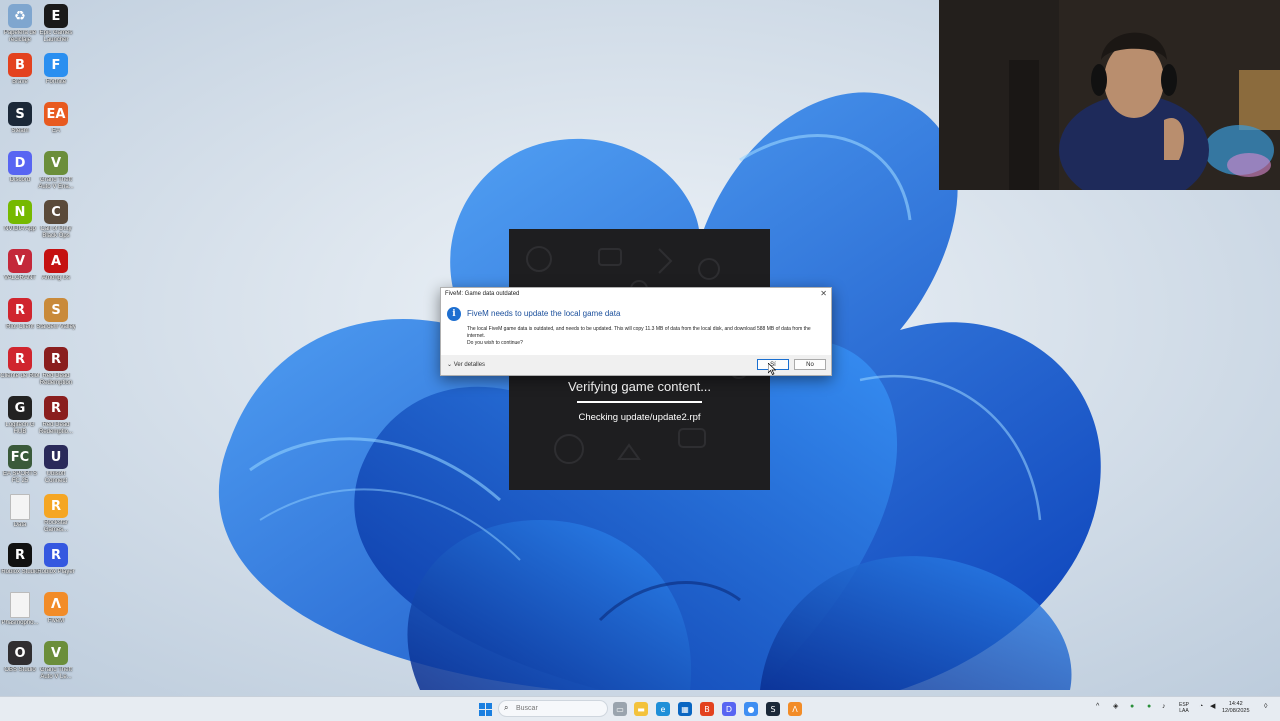 This screenshot has width=1280, height=721. What do you see at coordinates (55, 131) in the screenshot?
I see `desktop-shortcut-label: EA` at bounding box center [55, 131].